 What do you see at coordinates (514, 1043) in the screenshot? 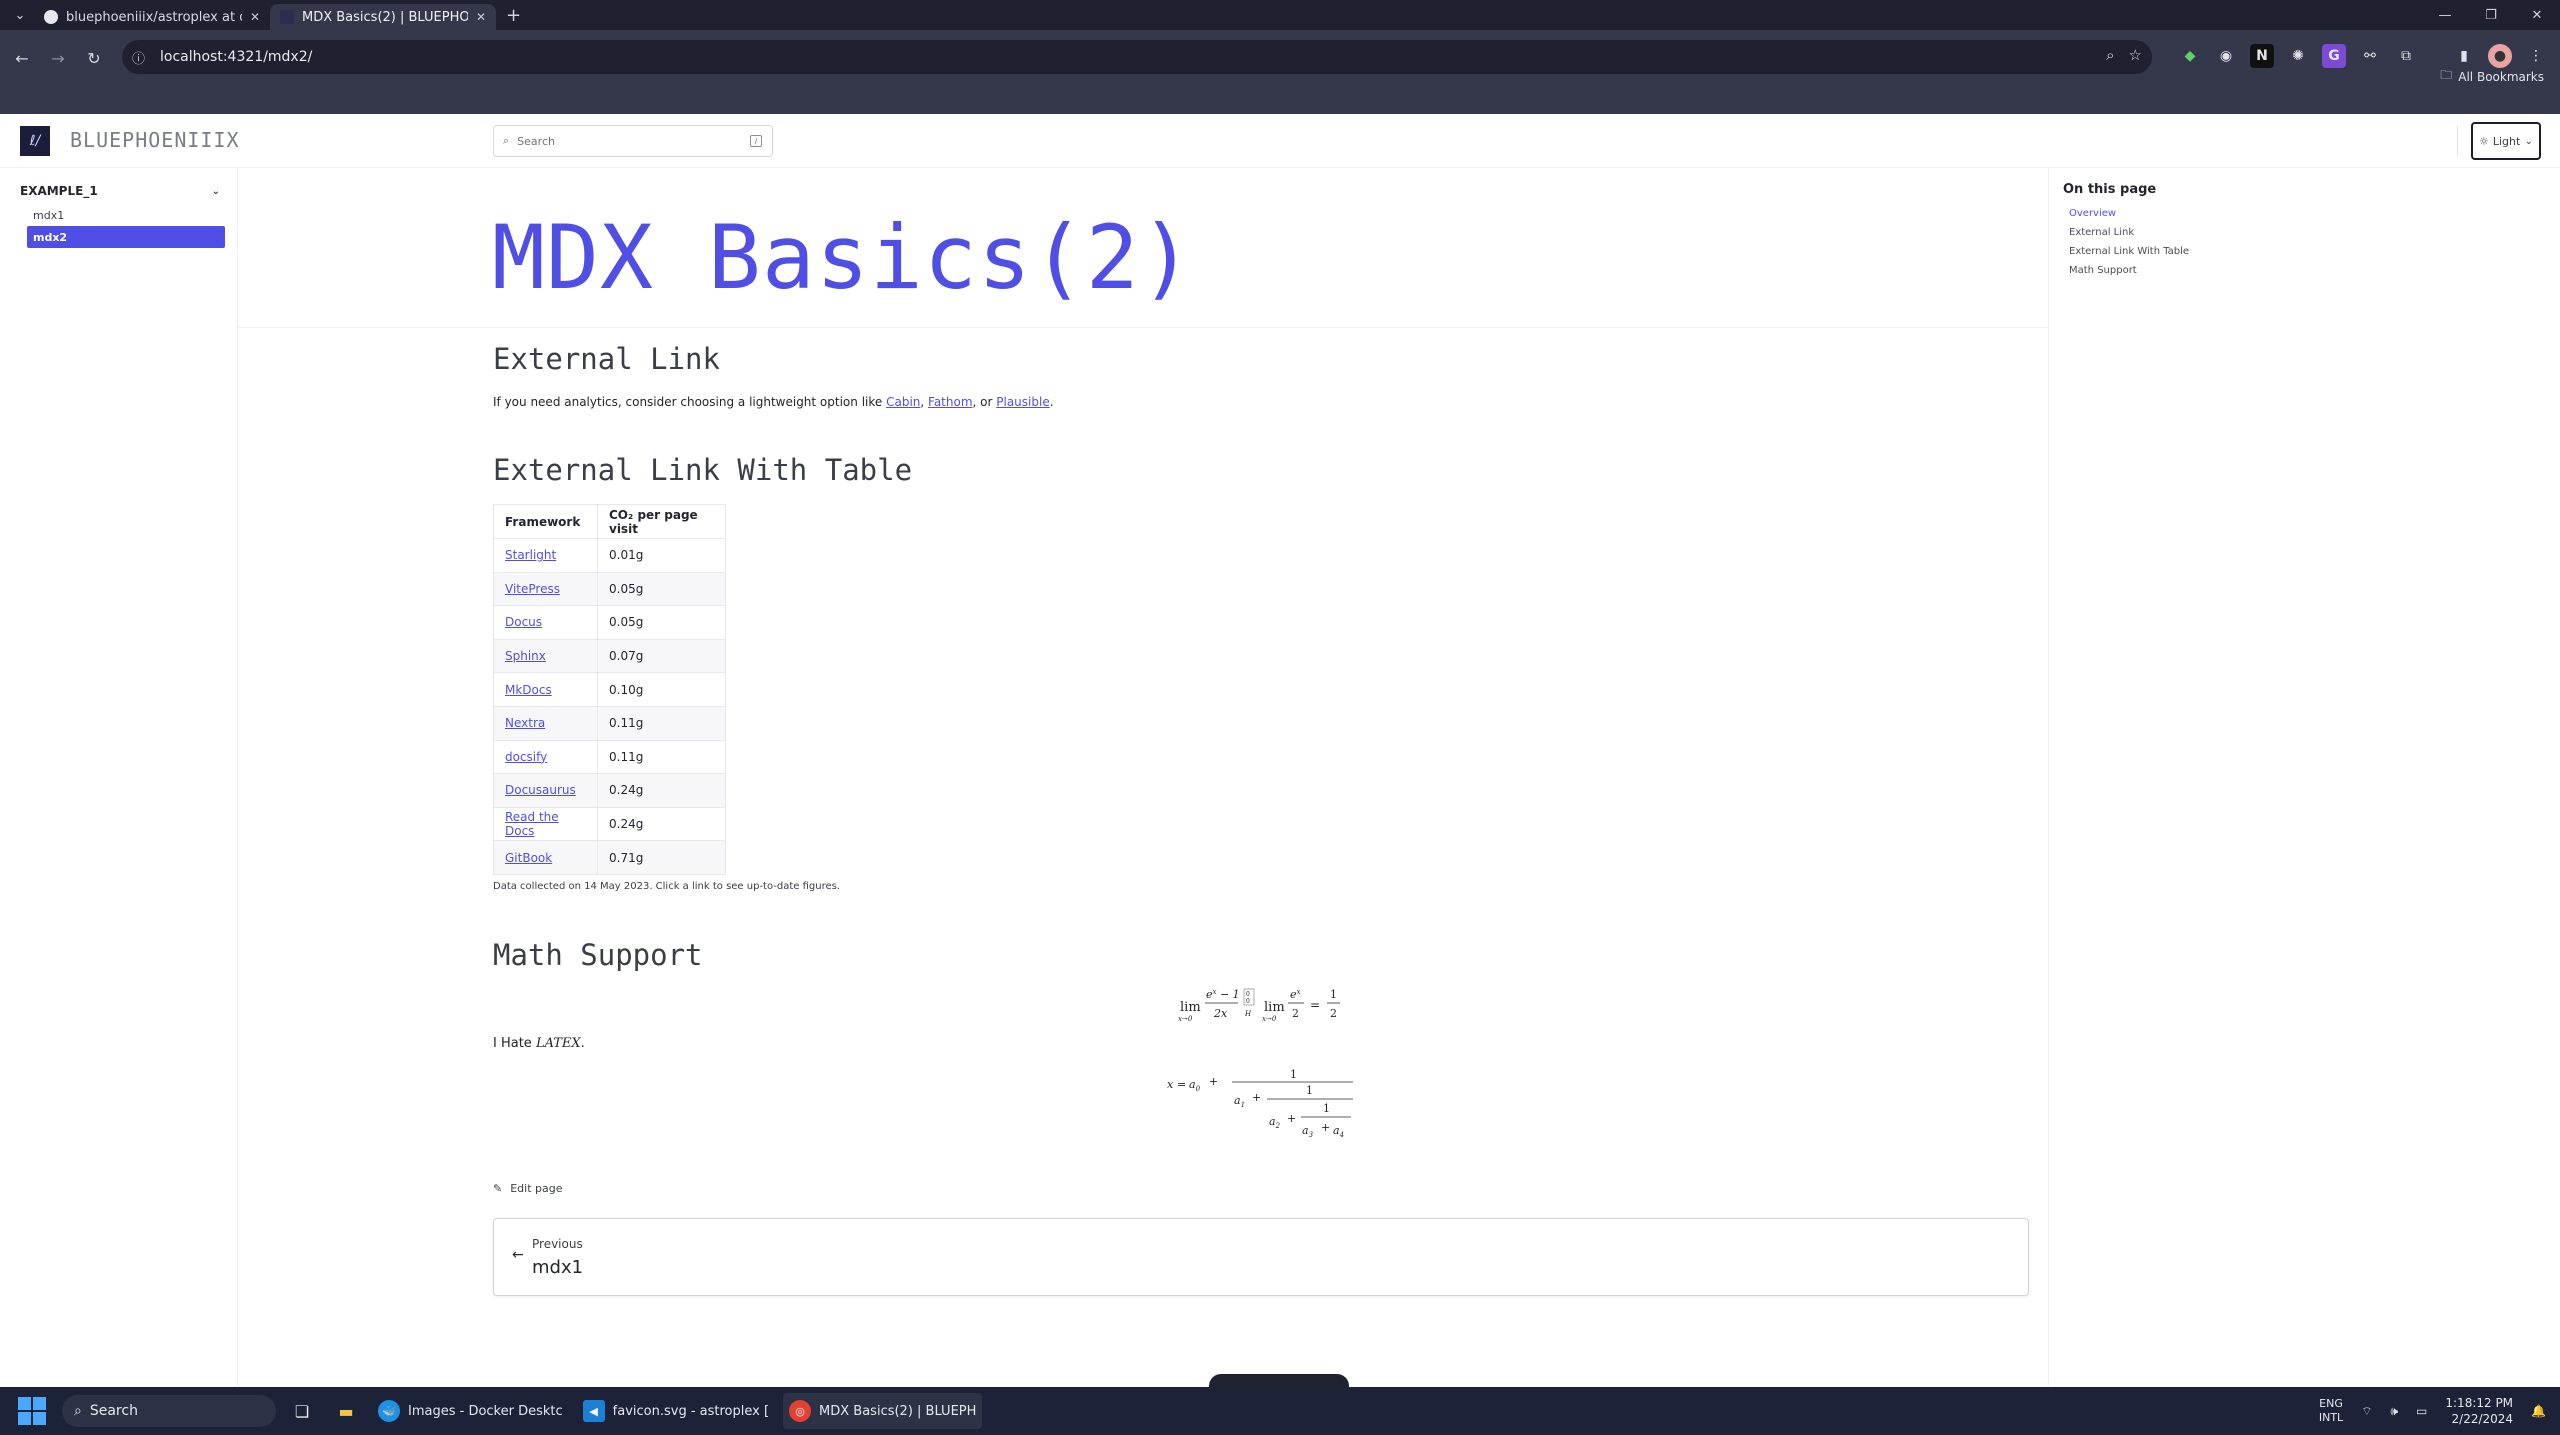
I see `latex-text-prefix: I Hate` at bounding box center [514, 1043].